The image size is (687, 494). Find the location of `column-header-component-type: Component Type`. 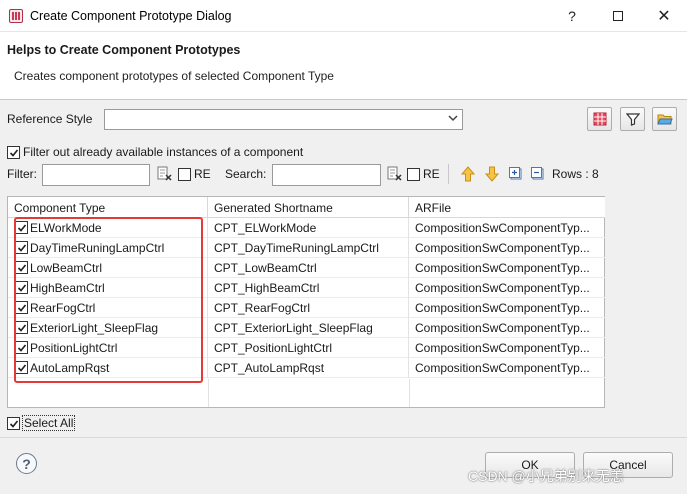

column-header-component-type: Component Type is located at coordinates (108, 207).